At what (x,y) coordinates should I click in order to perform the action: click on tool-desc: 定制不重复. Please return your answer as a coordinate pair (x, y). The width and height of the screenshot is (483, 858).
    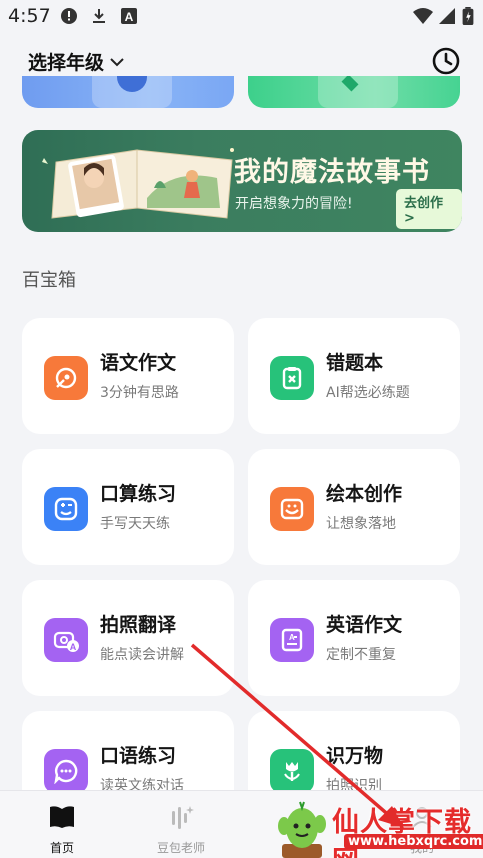
    Looking at the image, I should click on (361, 655).